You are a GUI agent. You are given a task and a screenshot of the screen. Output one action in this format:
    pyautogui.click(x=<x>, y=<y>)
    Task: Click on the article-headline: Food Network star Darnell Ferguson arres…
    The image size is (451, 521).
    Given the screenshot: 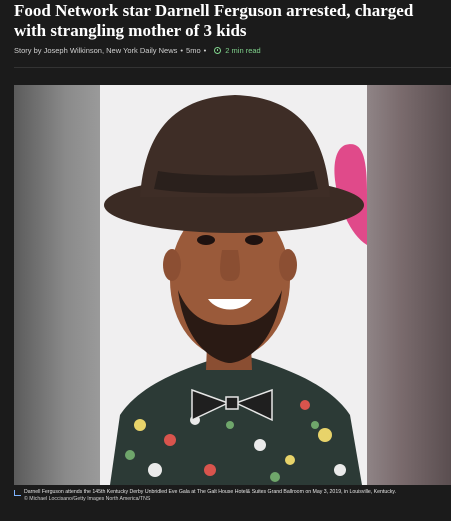 What is the action you would take?
    pyautogui.click(x=214, y=20)
    